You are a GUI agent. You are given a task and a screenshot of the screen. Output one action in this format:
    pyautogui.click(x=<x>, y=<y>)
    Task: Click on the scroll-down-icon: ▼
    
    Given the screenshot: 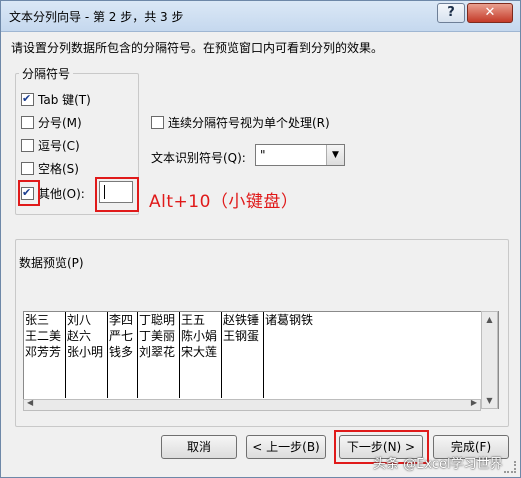 What is the action you would take?
    pyautogui.click(x=489, y=400)
    